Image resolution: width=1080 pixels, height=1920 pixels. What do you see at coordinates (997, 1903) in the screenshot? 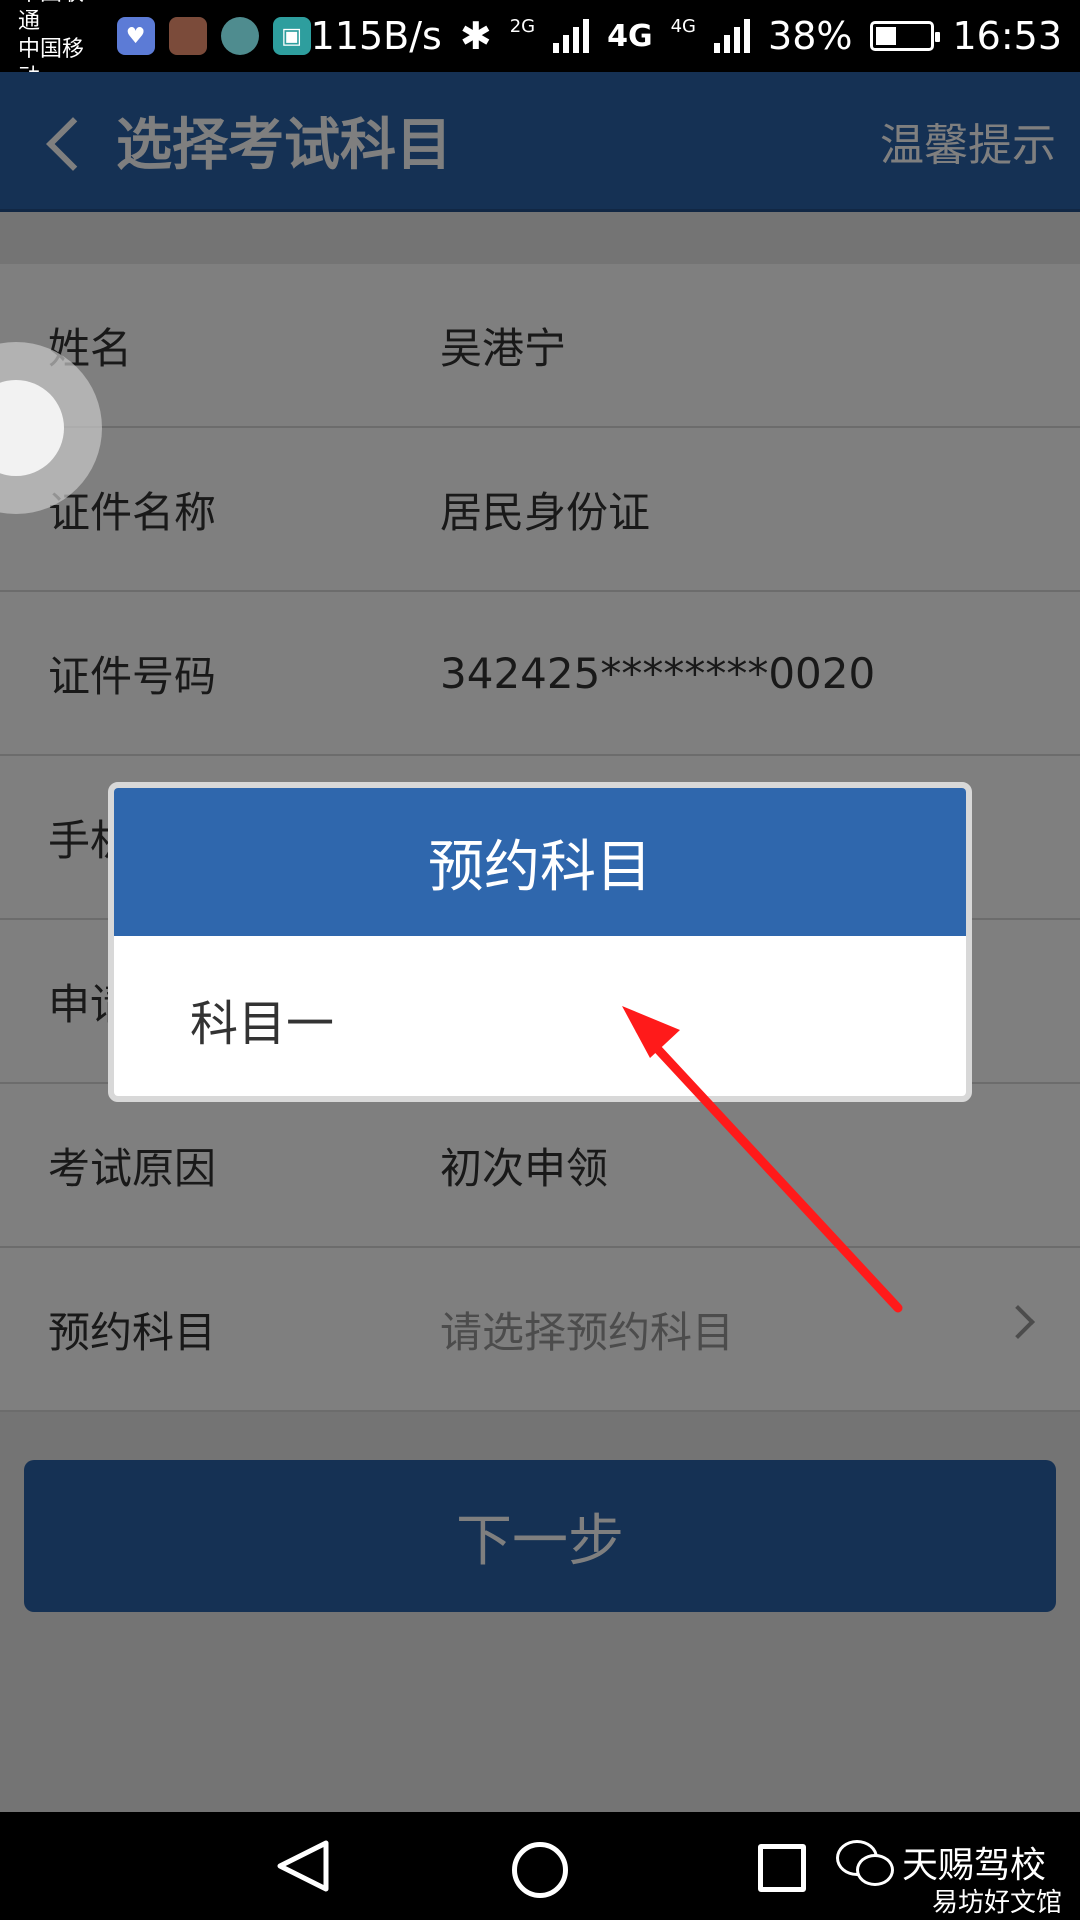
I see `watermark-sub: 易坊好文馆` at bounding box center [997, 1903].